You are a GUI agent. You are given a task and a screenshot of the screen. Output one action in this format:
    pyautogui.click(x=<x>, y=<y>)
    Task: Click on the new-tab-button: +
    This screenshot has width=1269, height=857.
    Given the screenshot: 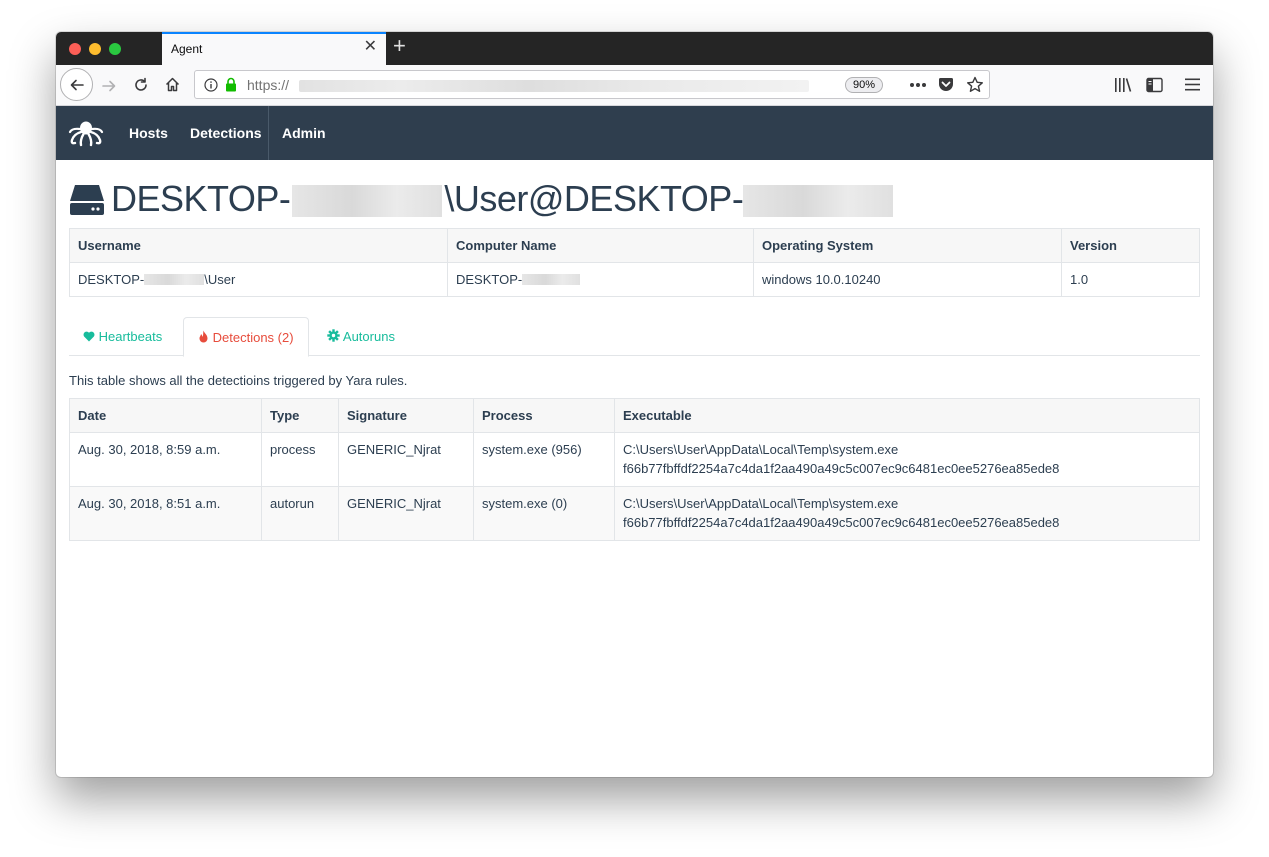 What is the action you would take?
    pyautogui.click(x=399, y=46)
    